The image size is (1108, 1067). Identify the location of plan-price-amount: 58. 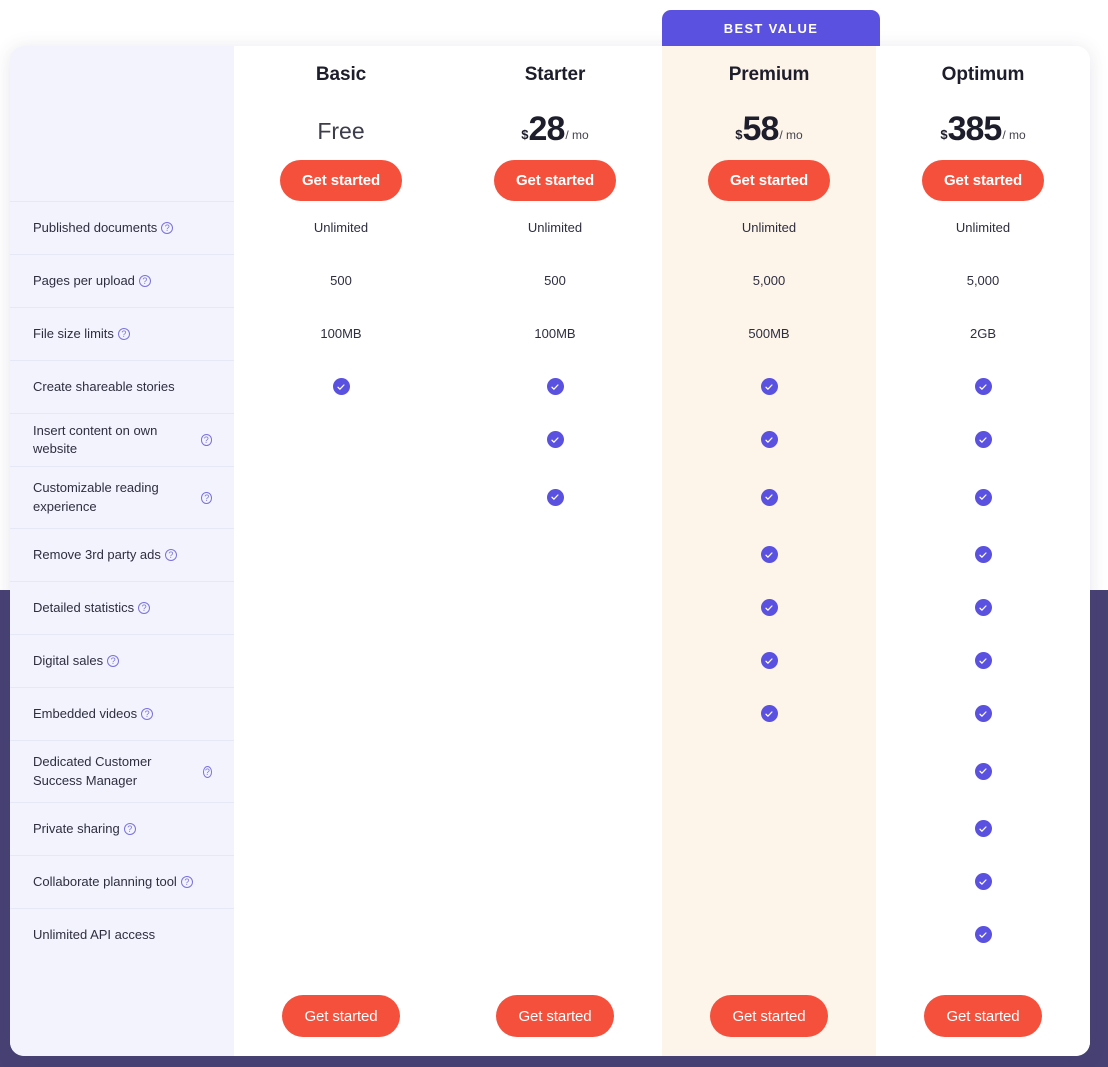
(761, 128).